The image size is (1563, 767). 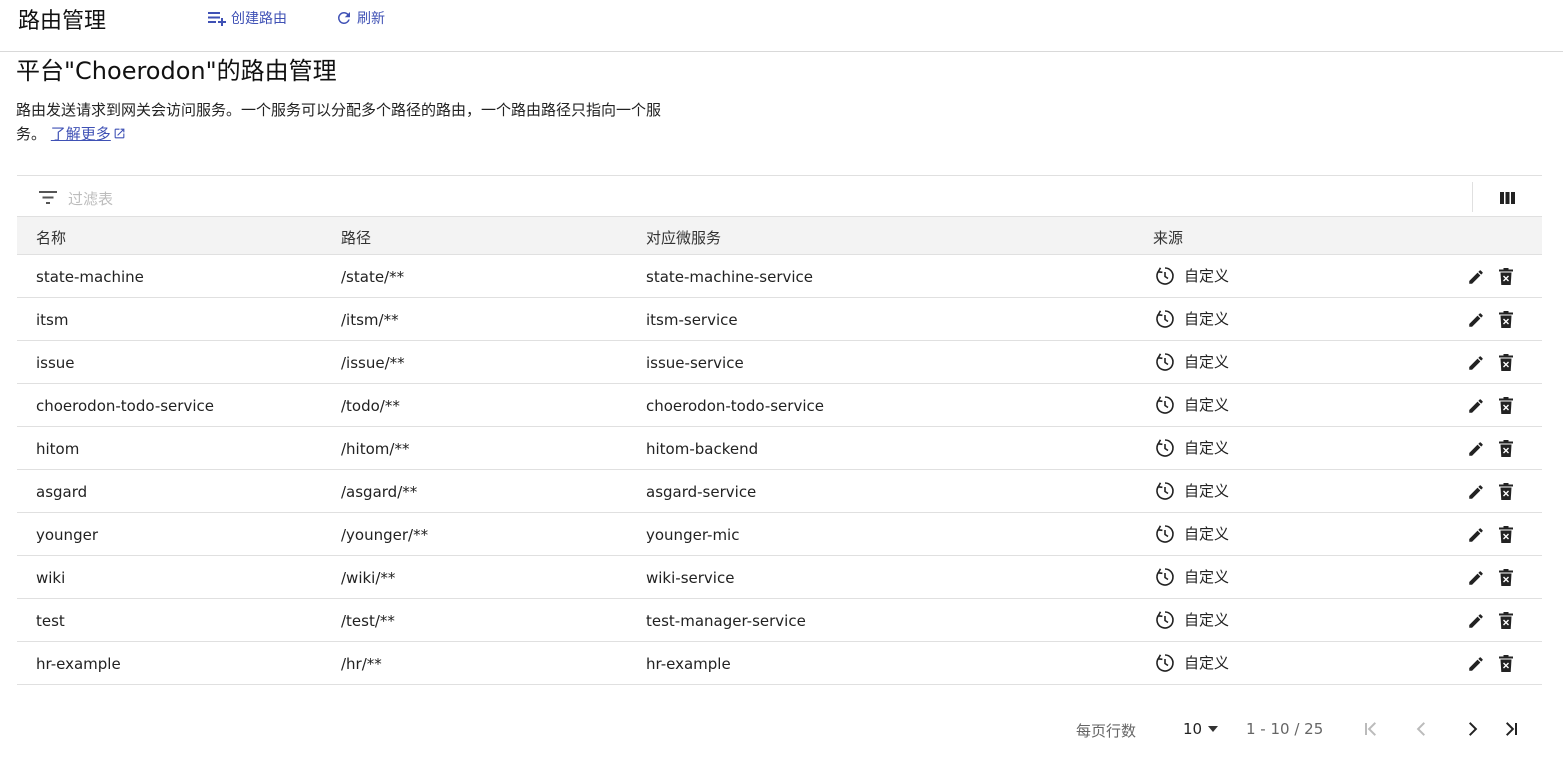 What do you see at coordinates (701, 492) in the screenshot?
I see `route-service: asgard-service` at bounding box center [701, 492].